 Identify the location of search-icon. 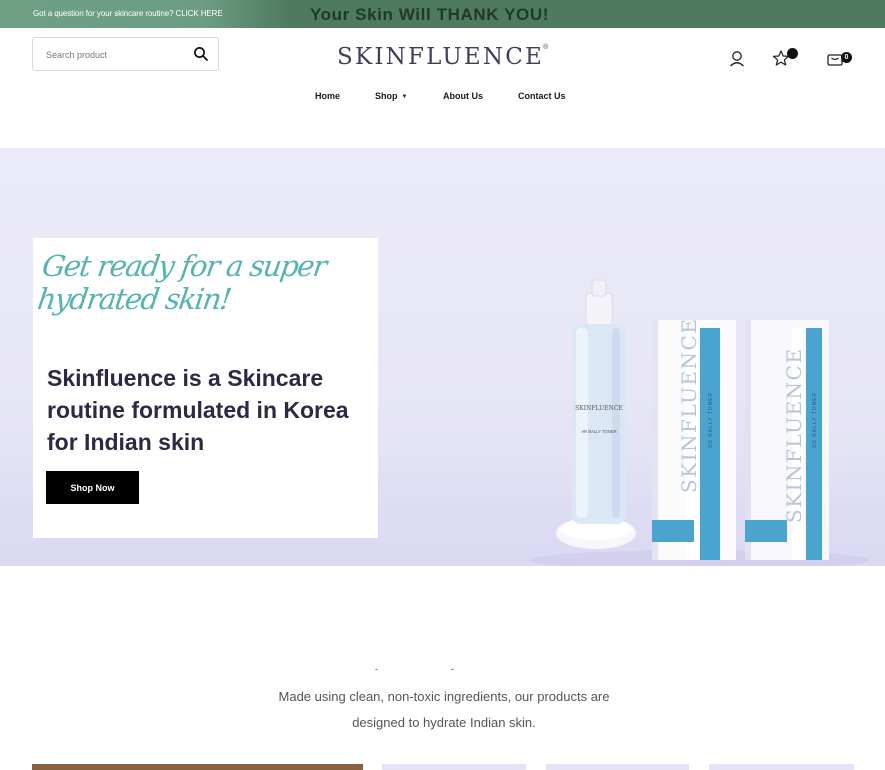
(201, 54).